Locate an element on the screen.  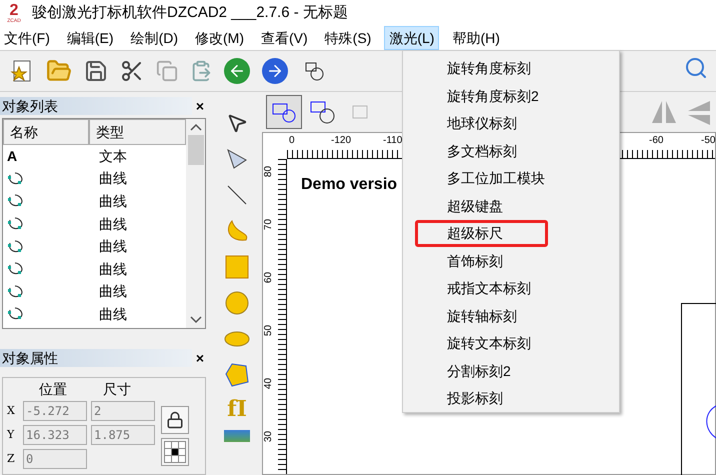
column-header: 名称 is located at coordinates (46, 132).